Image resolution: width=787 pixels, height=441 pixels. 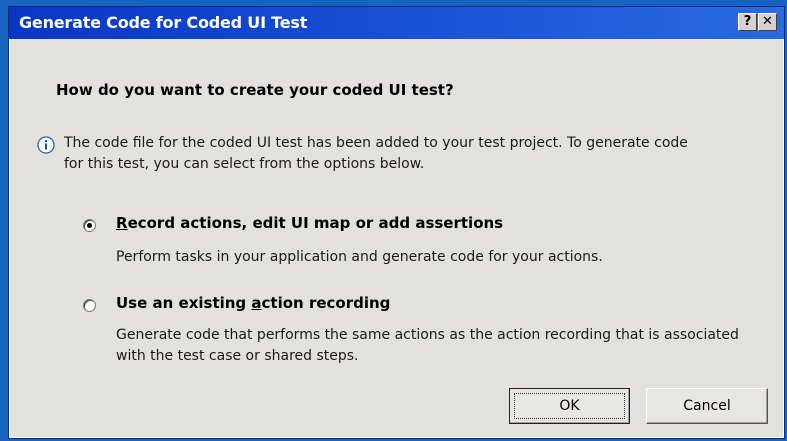 What do you see at coordinates (767, 22) in the screenshot?
I see `close-icon: ✕` at bounding box center [767, 22].